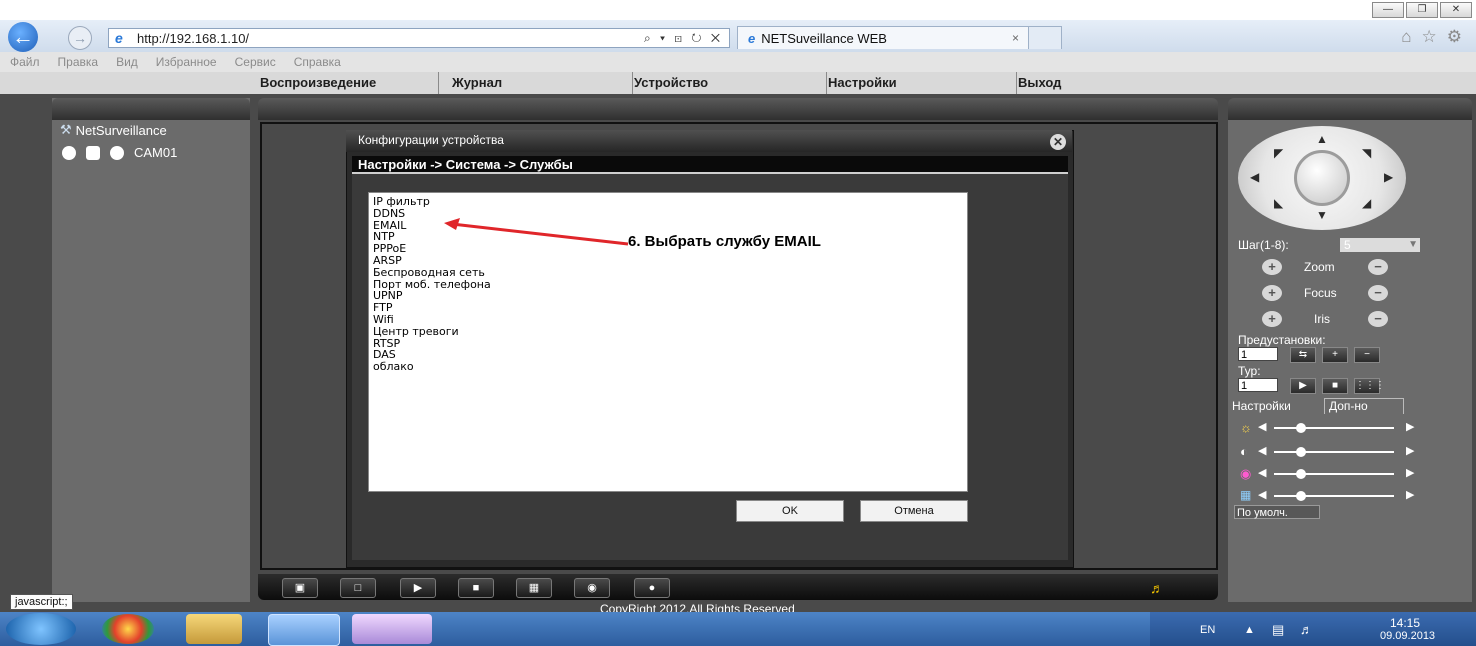  Describe the element at coordinates (477, 82) in the screenshot. I see `nav-log: Журнал` at that location.